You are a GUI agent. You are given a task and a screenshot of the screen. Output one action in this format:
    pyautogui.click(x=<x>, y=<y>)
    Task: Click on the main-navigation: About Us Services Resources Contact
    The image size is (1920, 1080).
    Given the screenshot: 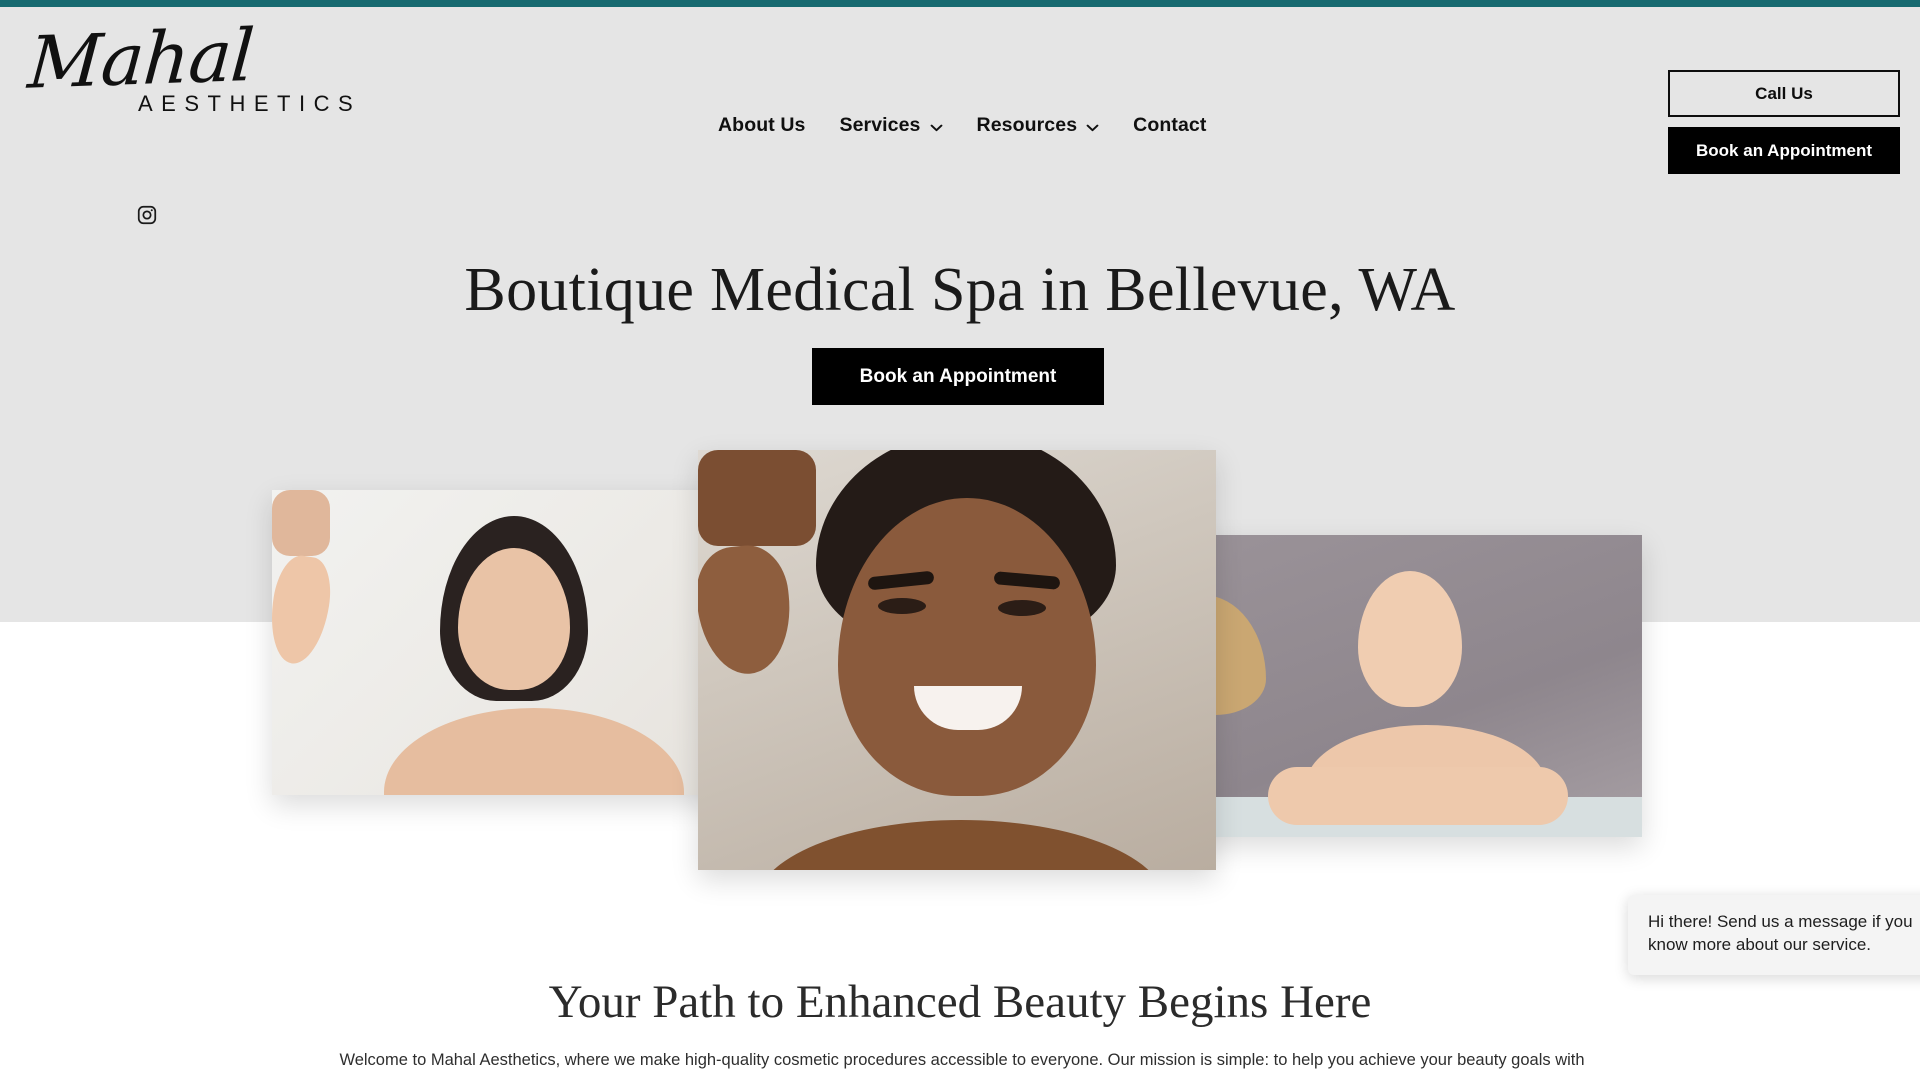 What is the action you would take?
    pyautogui.click(x=962, y=125)
    